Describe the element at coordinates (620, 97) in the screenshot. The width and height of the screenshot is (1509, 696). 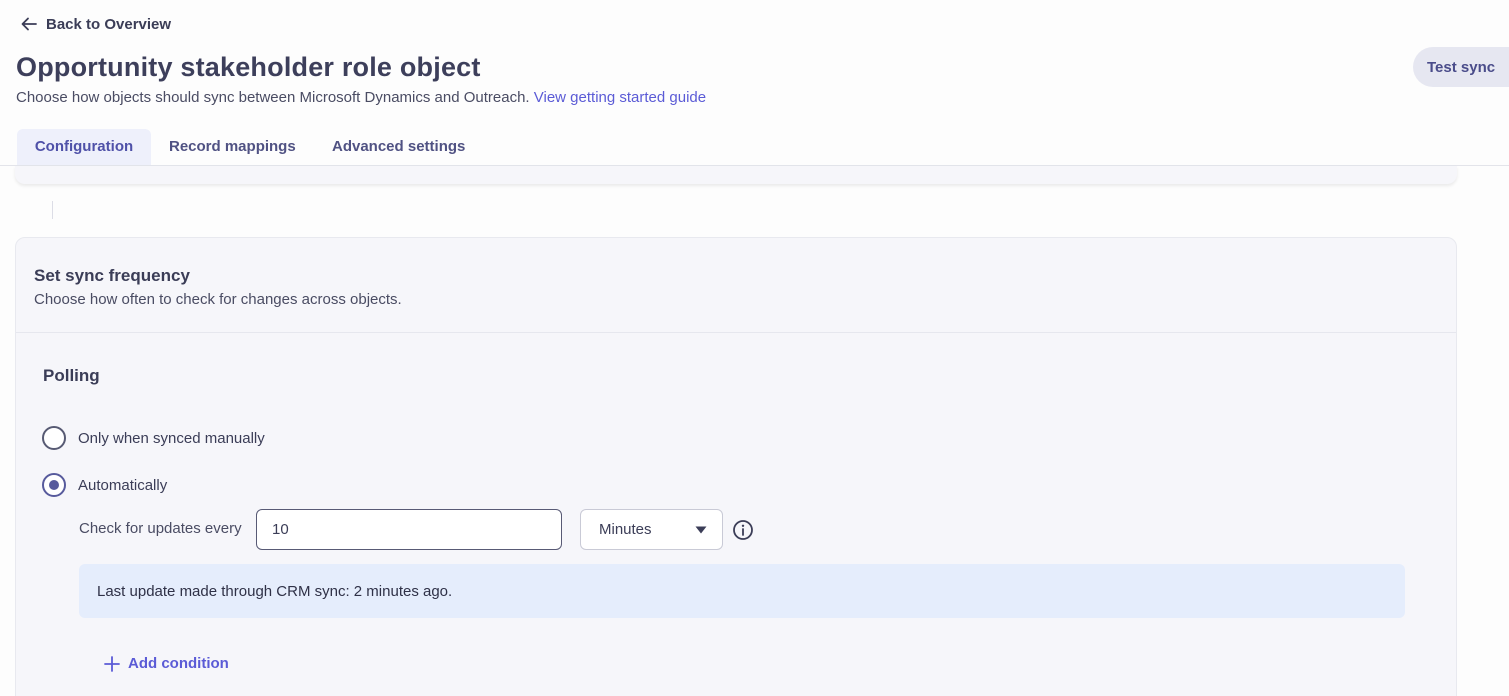
I see `getting-started-guide-link: View getting started guide` at that location.